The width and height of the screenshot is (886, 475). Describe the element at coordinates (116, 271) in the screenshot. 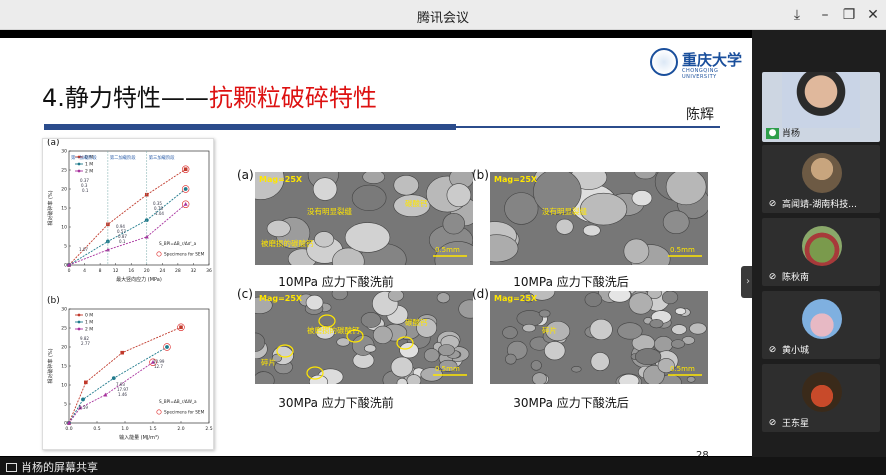

I see `x-tick-label: 12` at that location.